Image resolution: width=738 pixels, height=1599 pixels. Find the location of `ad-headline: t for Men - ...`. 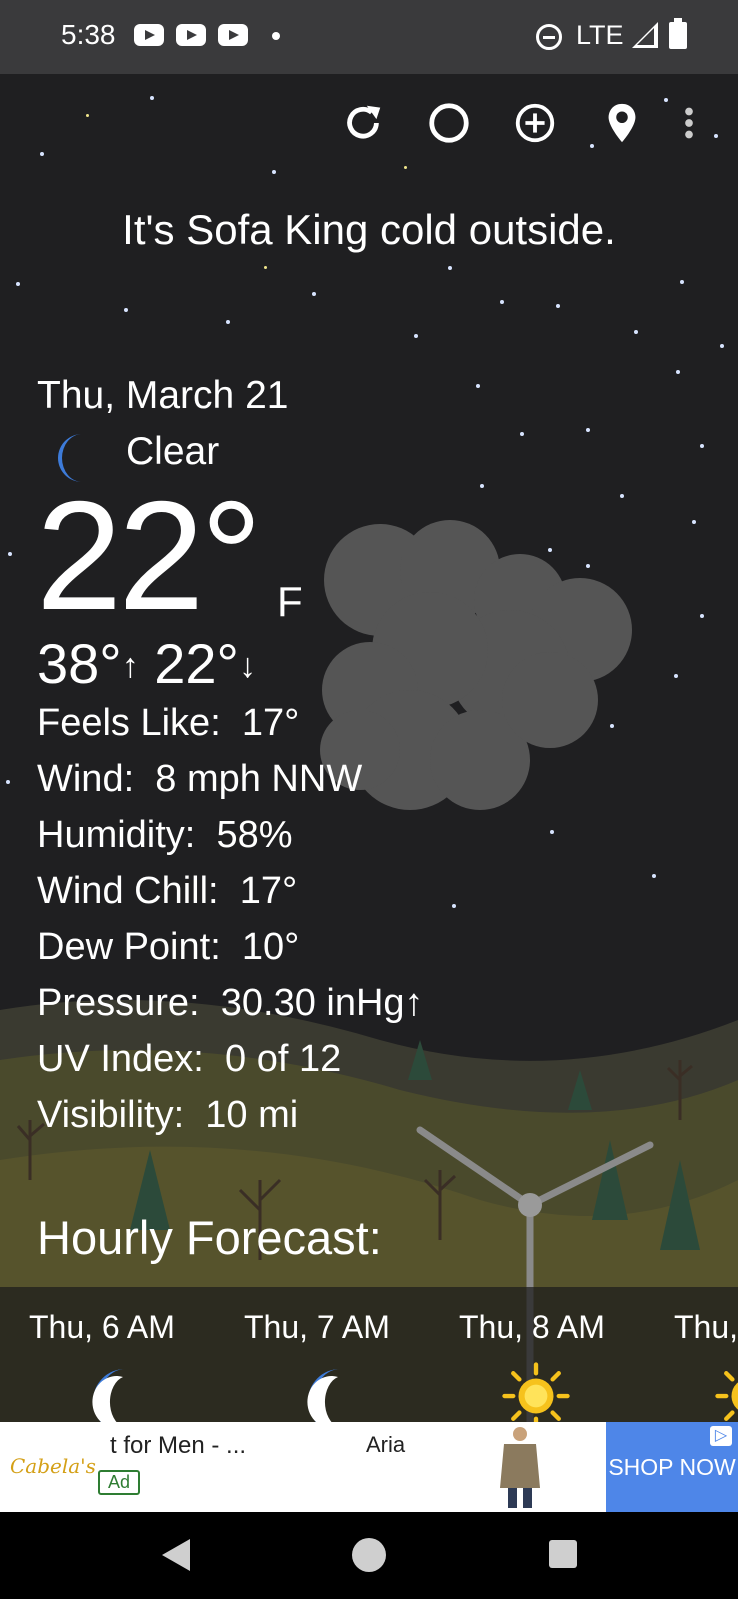

ad-headline: t for Men - ... is located at coordinates (178, 1445).